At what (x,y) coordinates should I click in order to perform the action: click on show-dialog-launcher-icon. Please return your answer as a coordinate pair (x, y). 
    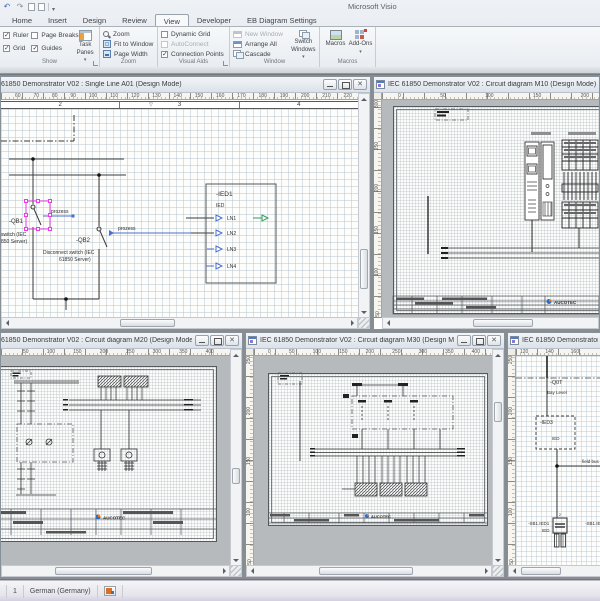
    Looking at the image, I should click on (95, 63).